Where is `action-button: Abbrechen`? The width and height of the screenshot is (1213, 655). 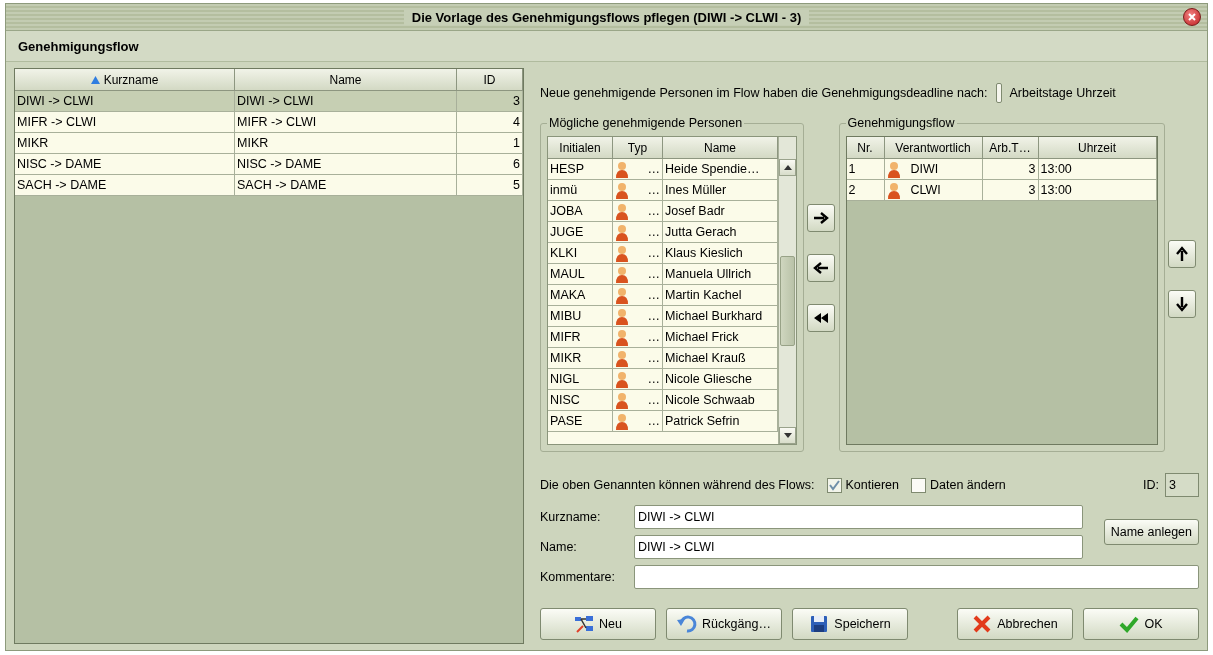 action-button: Abbrechen is located at coordinates (1015, 624).